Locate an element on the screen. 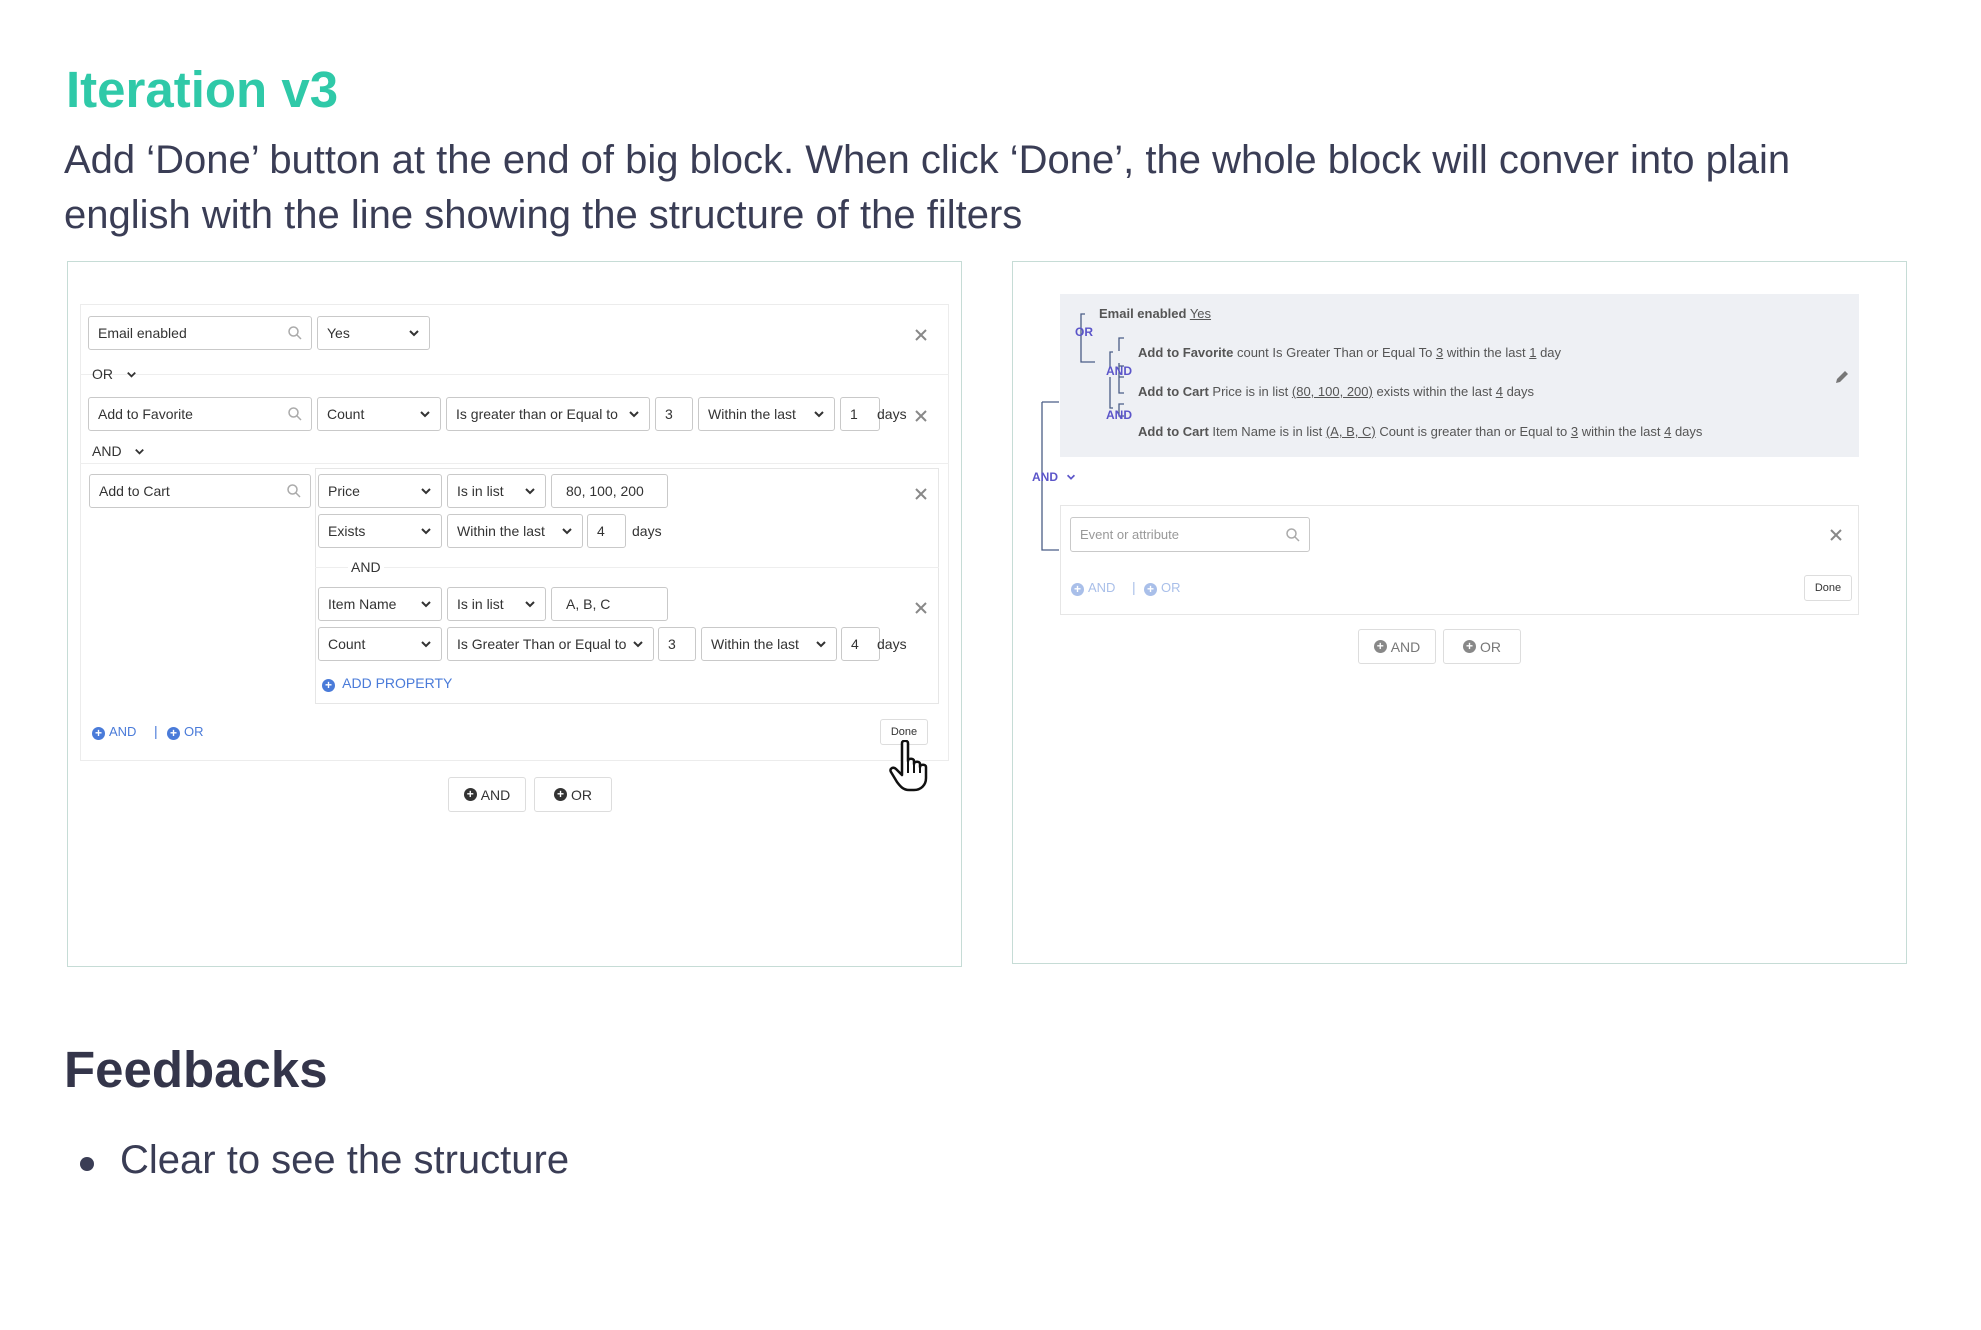  event-search-input: Event or attribute is located at coordinates (1190, 534).